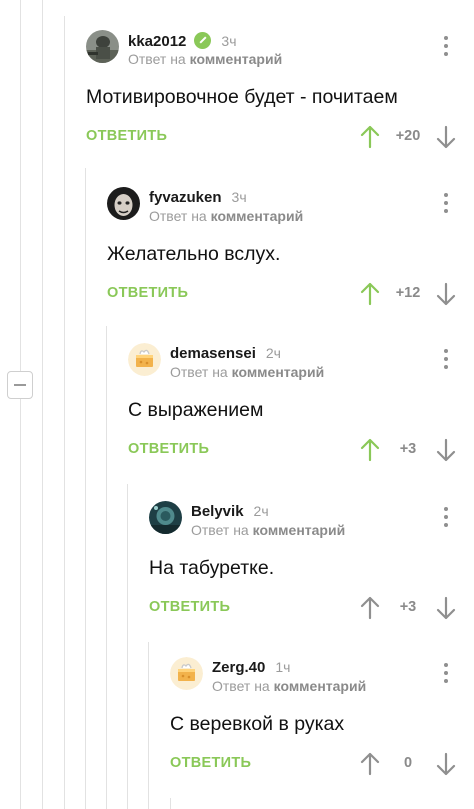 This screenshot has height=809, width=474. What do you see at coordinates (280, 137) in the screenshot?
I see `comment-actions: ОТВЕТИТЬ +20` at bounding box center [280, 137].